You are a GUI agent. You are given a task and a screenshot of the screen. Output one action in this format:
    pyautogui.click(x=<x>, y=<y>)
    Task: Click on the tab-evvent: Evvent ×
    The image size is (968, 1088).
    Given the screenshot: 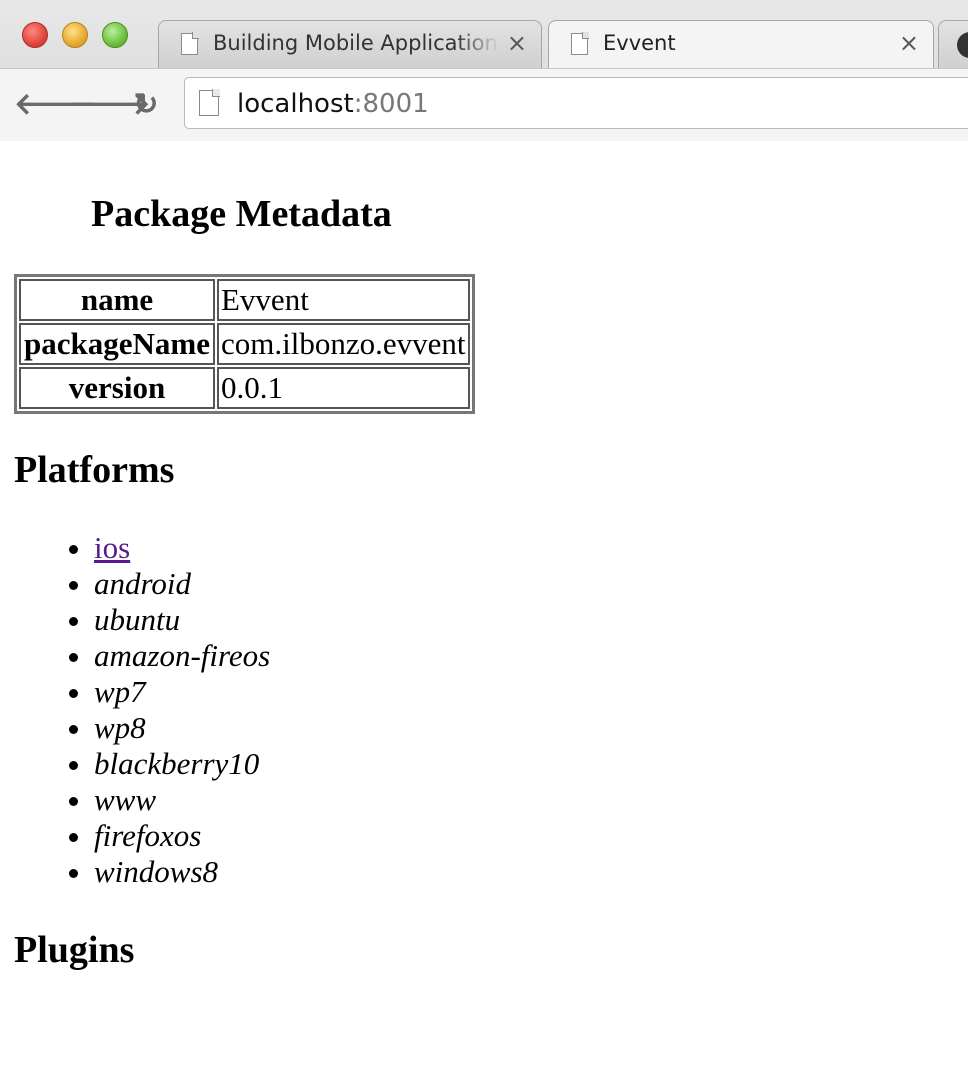 What is the action you would take?
    pyautogui.click(x=741, y=45)
    